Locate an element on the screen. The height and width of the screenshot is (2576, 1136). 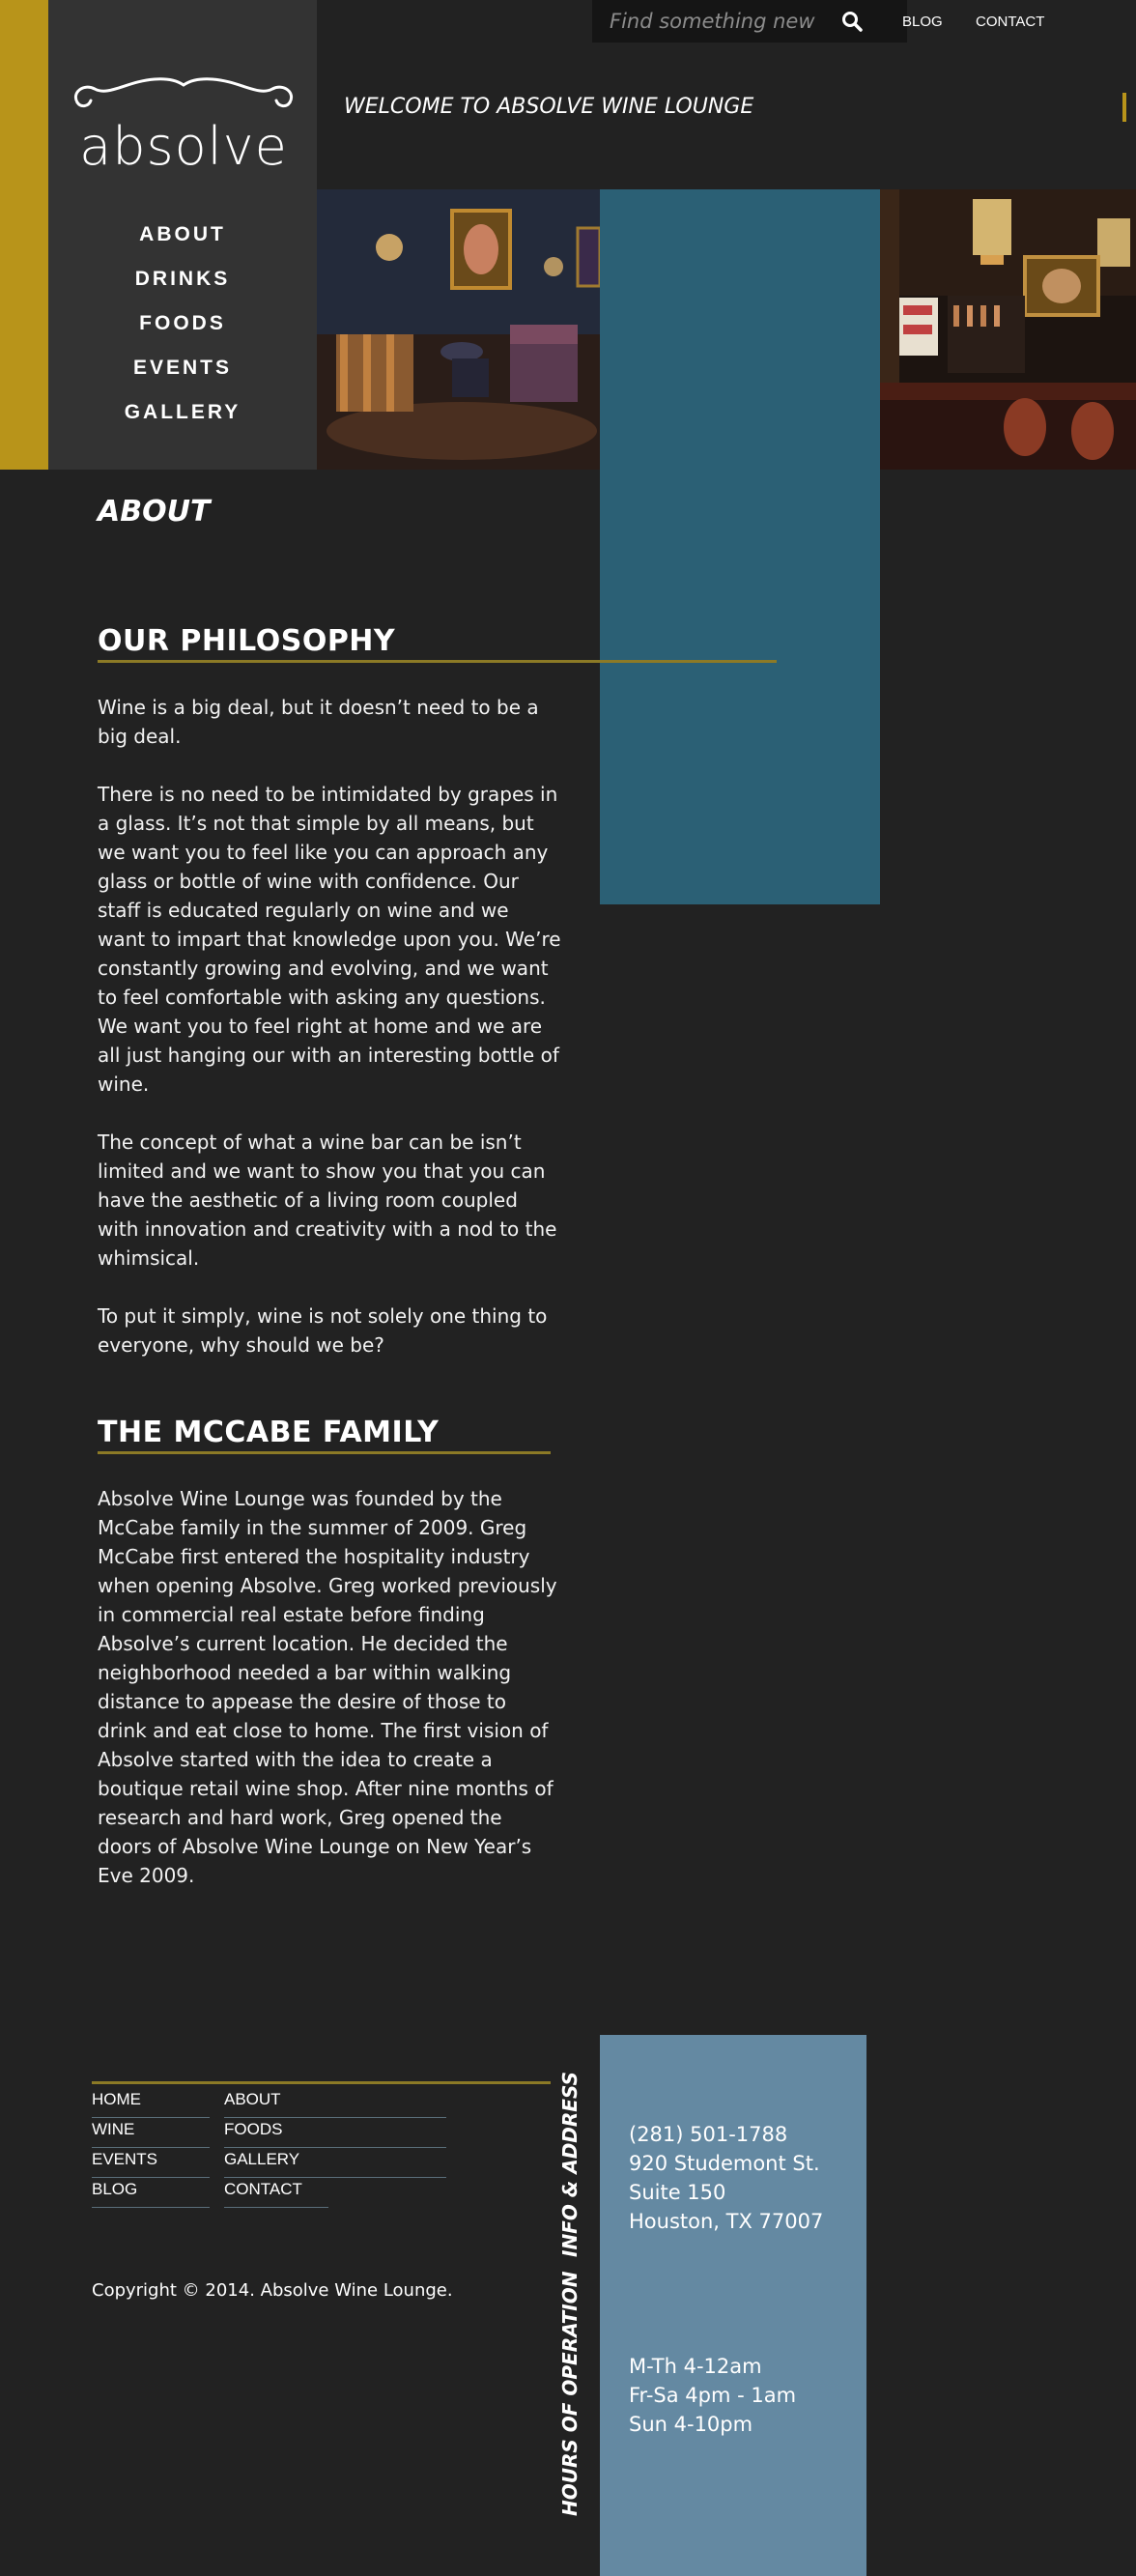
footer-link-blog: BLOG is located at coordinates (151, 2193).